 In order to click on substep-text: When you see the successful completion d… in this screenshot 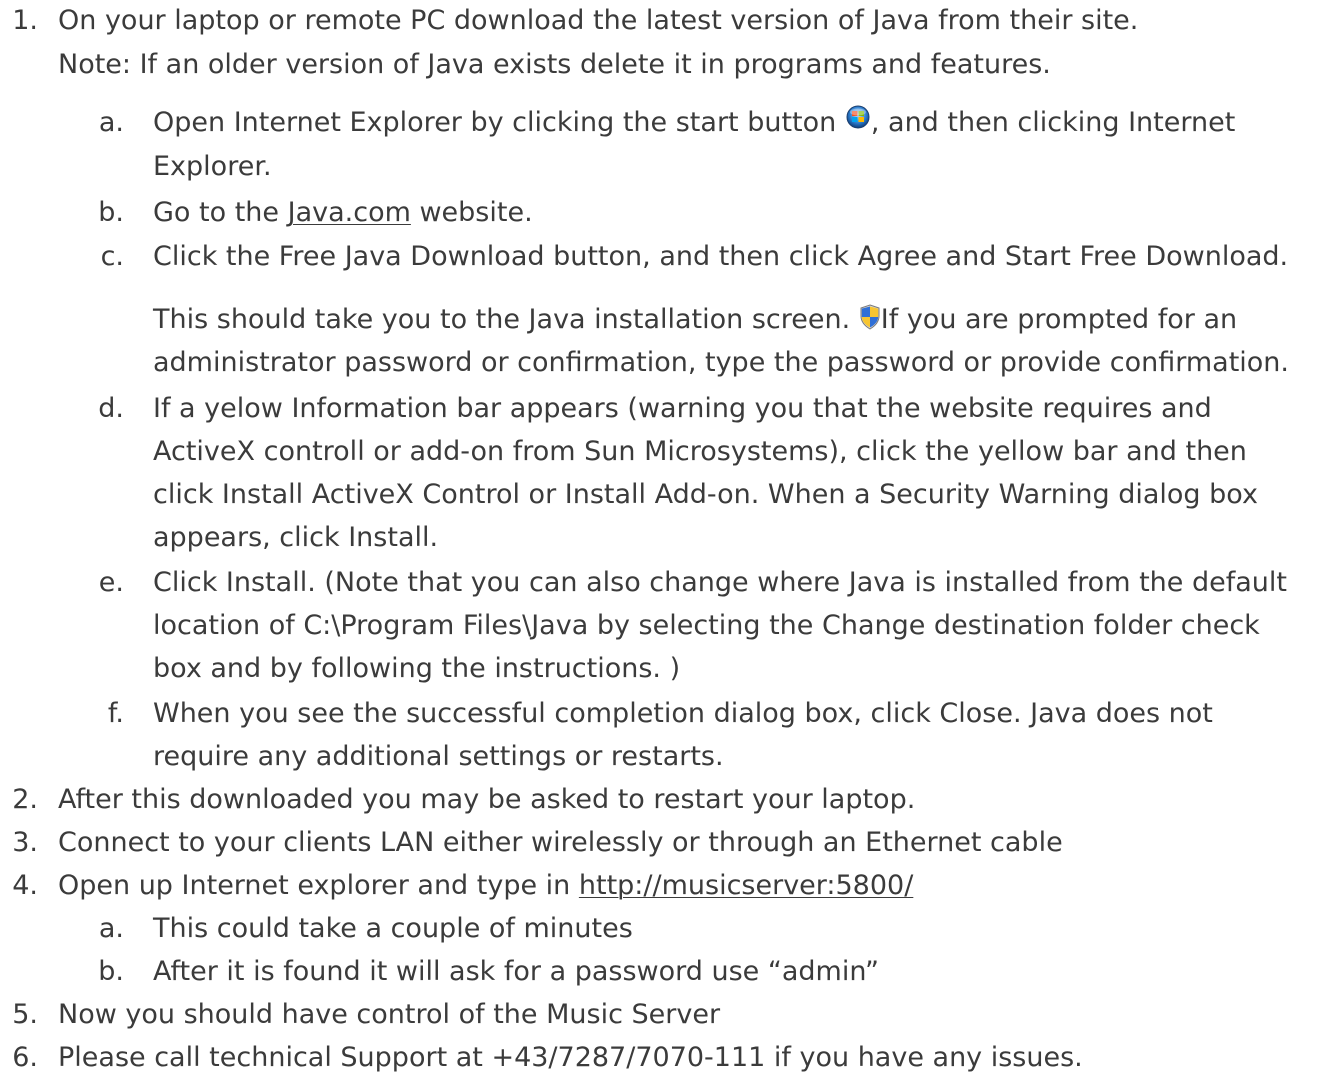, I will do `click(683, 713)`.